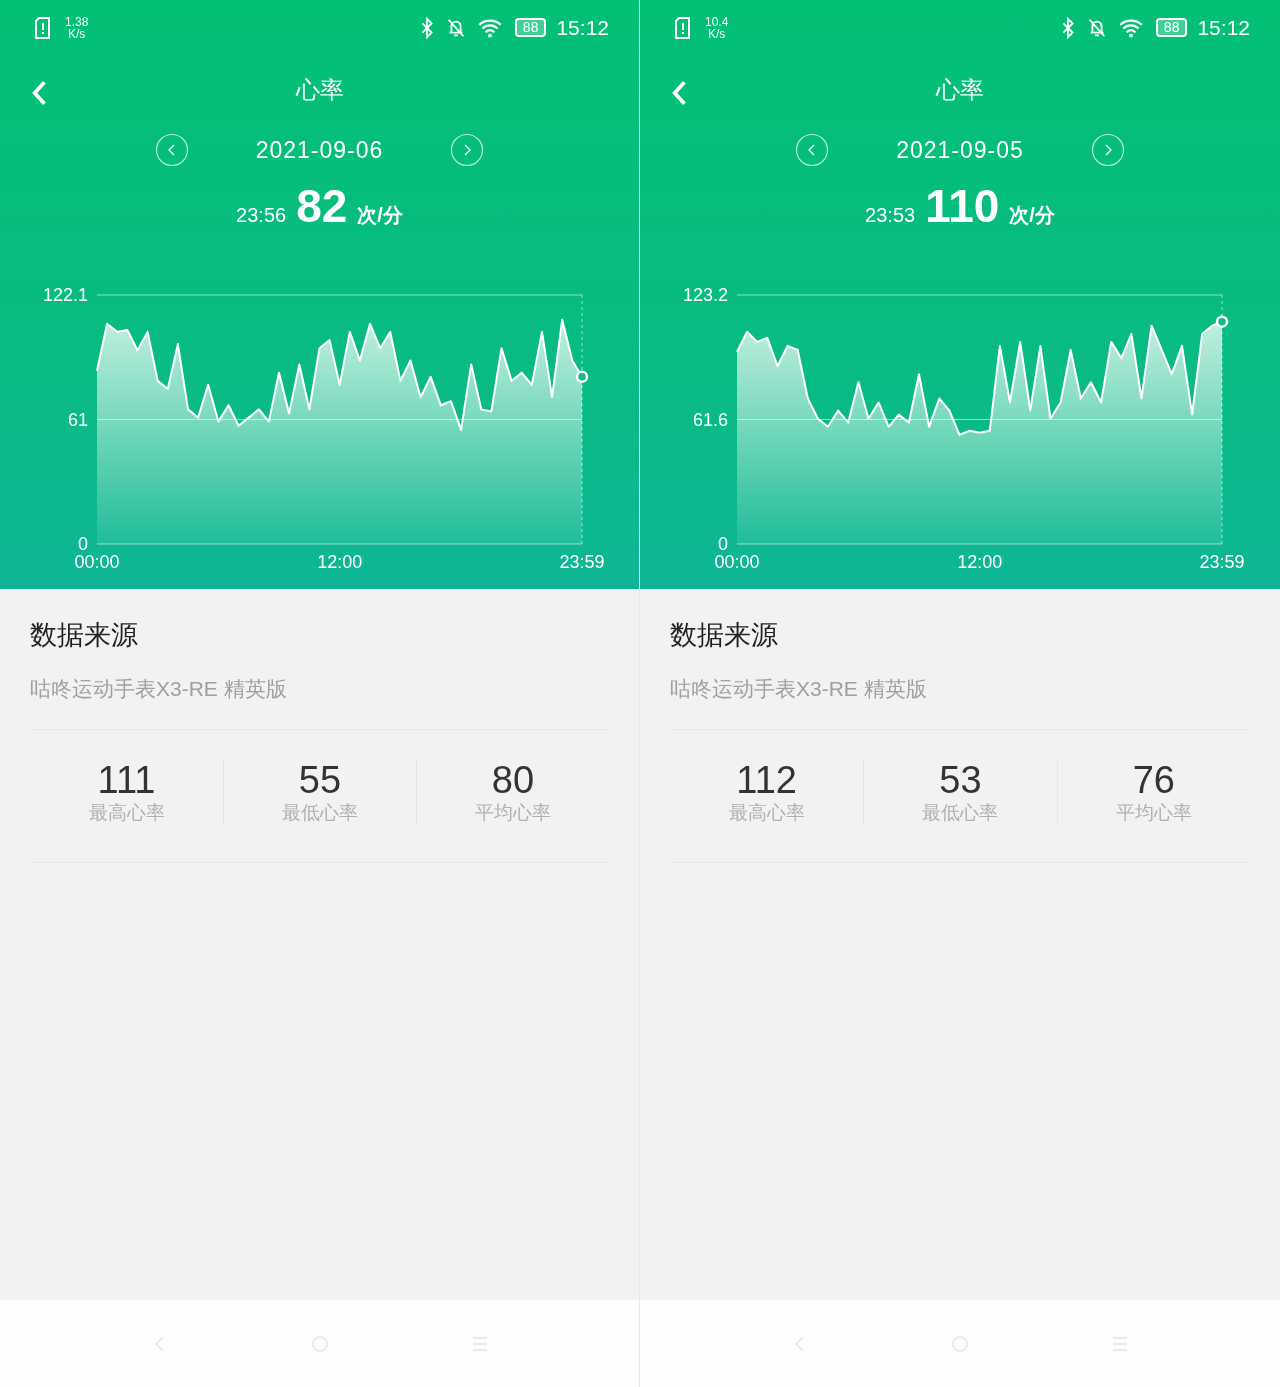 This screenshot has width=1280, height=1387. Describe the element at coordinates (960, 780) in the screenshot. I see `stat-value: 53` at that location.